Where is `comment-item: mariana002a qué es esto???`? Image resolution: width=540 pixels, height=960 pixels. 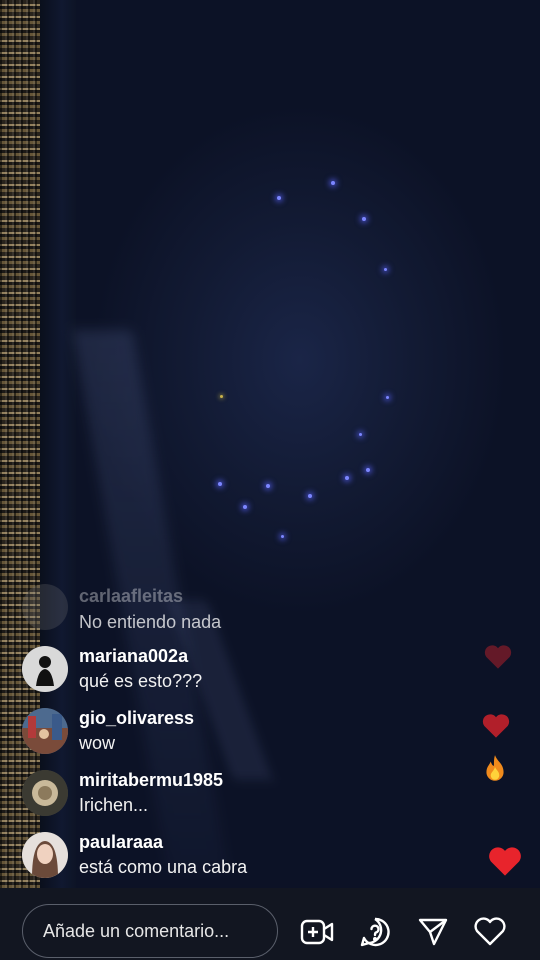 comment-item: mariana002a qué es esto??? is located at coordinates (252, 674).